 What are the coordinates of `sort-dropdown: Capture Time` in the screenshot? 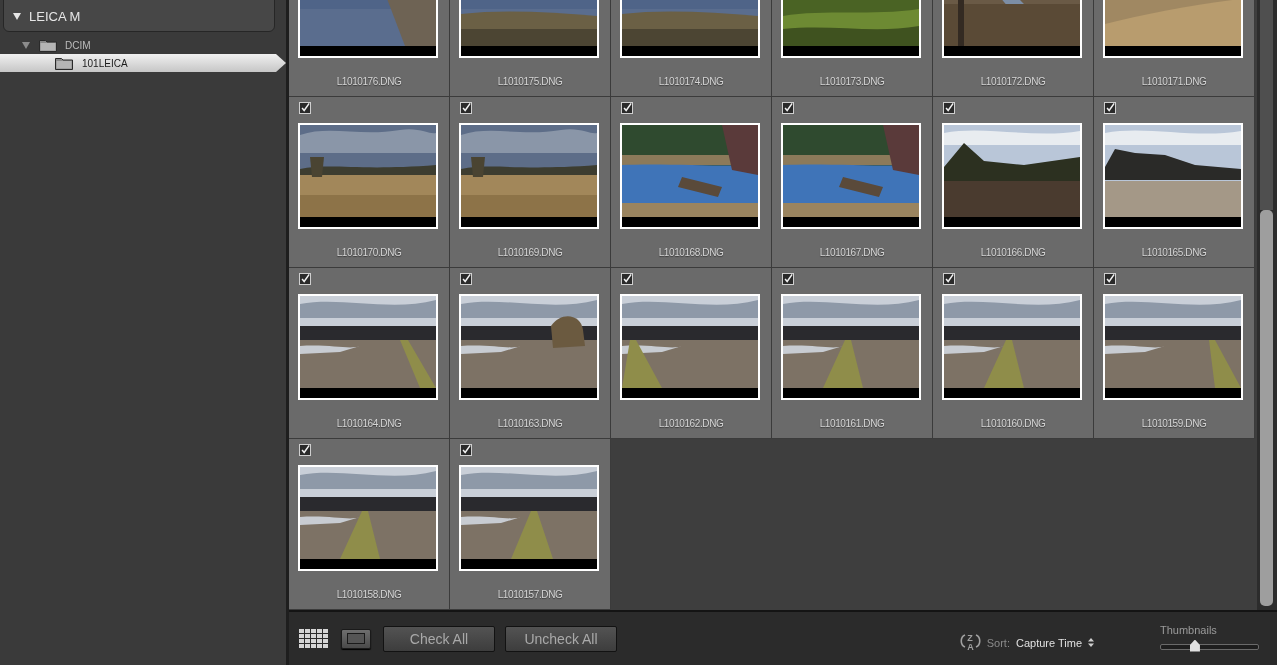 It's located at (1054, 642).